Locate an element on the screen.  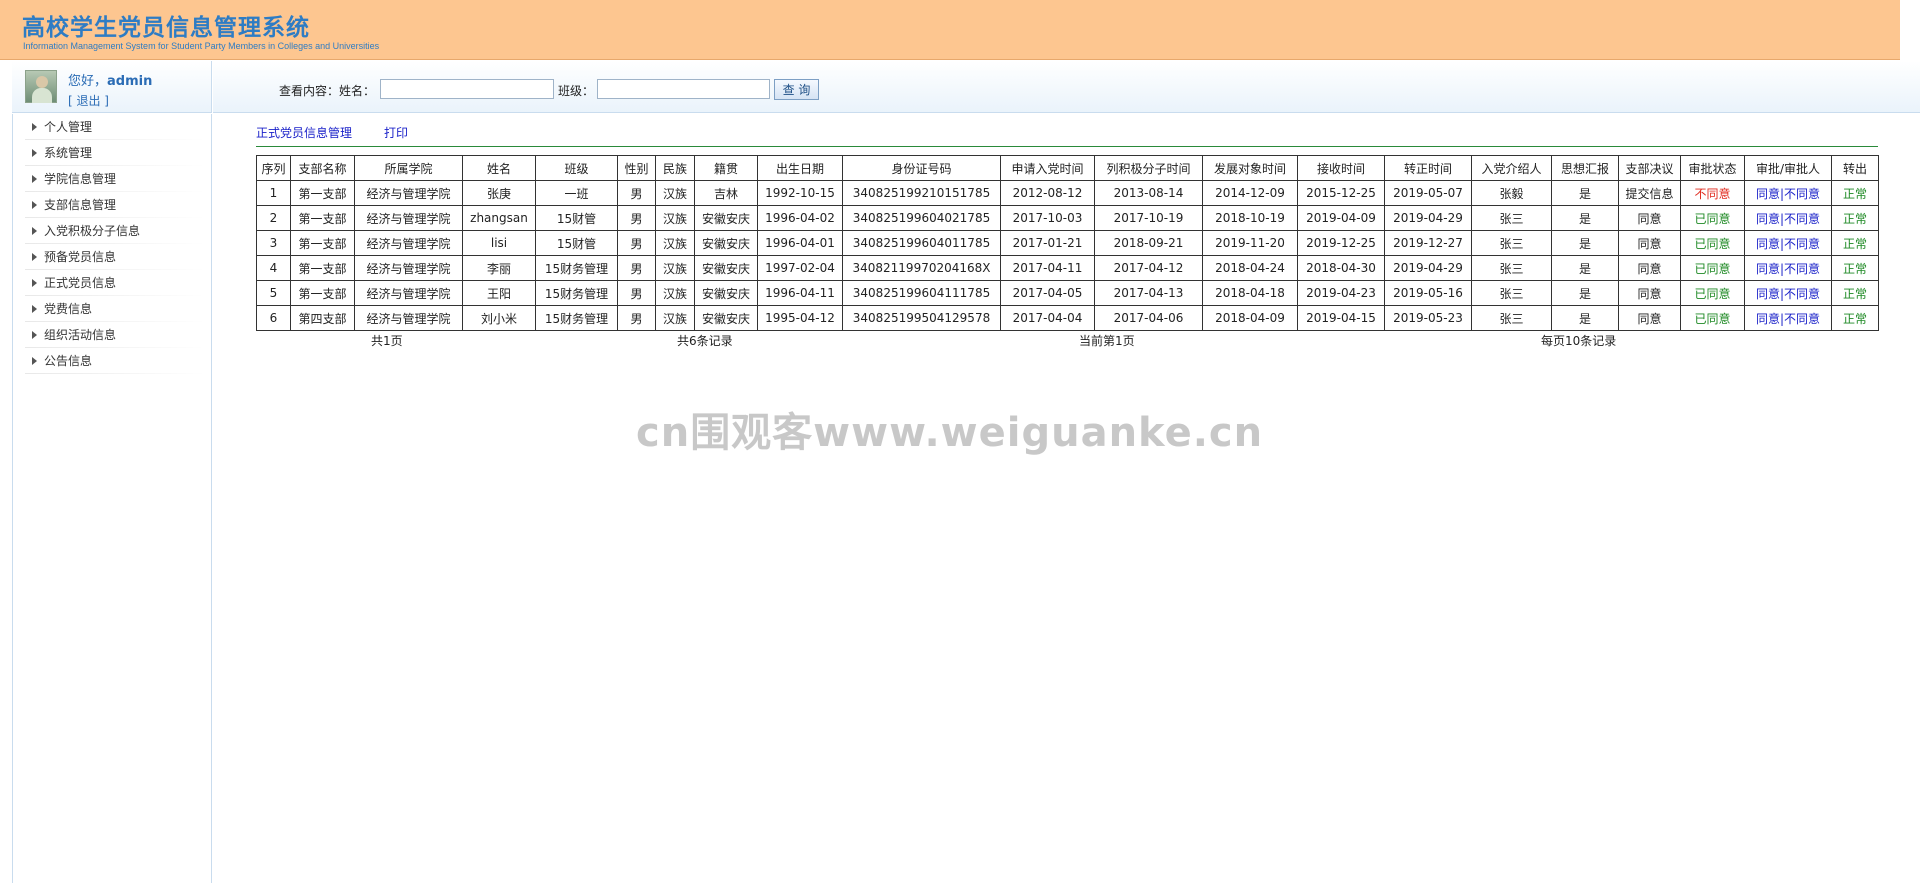
sidebar-item-system: 系统管理 is located at coordinates (112, 153).